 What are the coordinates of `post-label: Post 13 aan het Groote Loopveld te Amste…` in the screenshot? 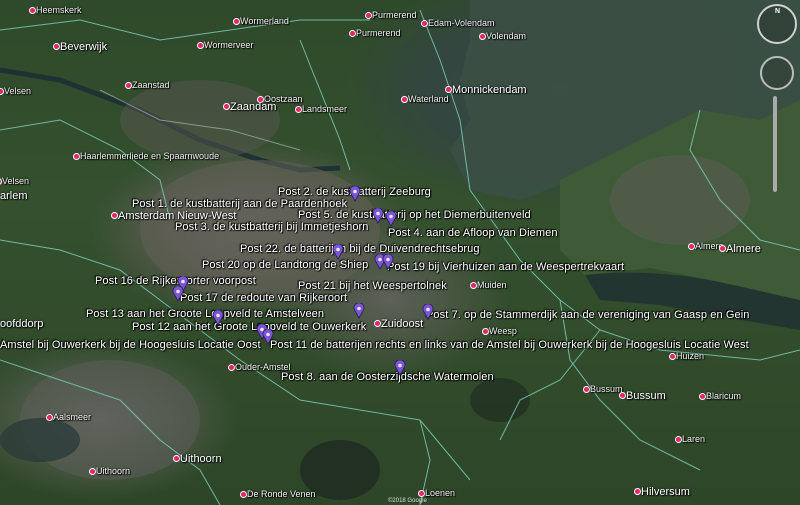 It's located at (205, 314).